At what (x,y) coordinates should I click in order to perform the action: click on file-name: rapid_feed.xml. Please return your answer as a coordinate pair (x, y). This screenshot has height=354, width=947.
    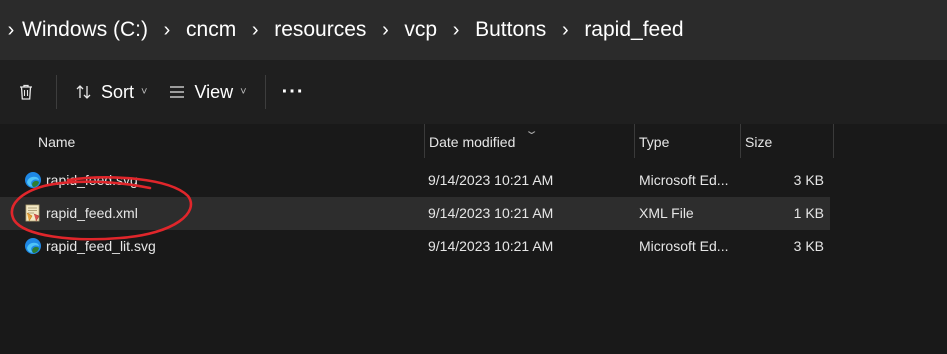
    Looking at the image, I should click on (92, 213).